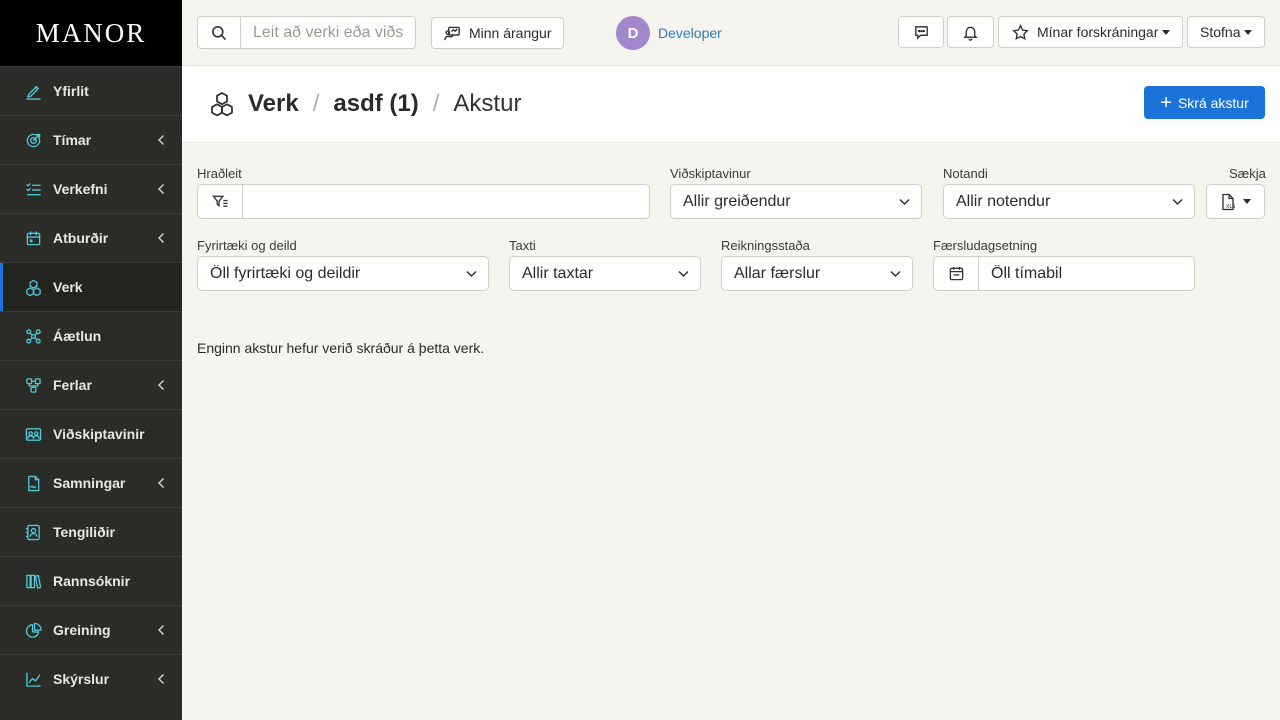 This screenshot has height=720, width=1280. Describe the element at coordinates (1069, 201) in the screenshot. I see `user-select: Allir notendur` at that location.